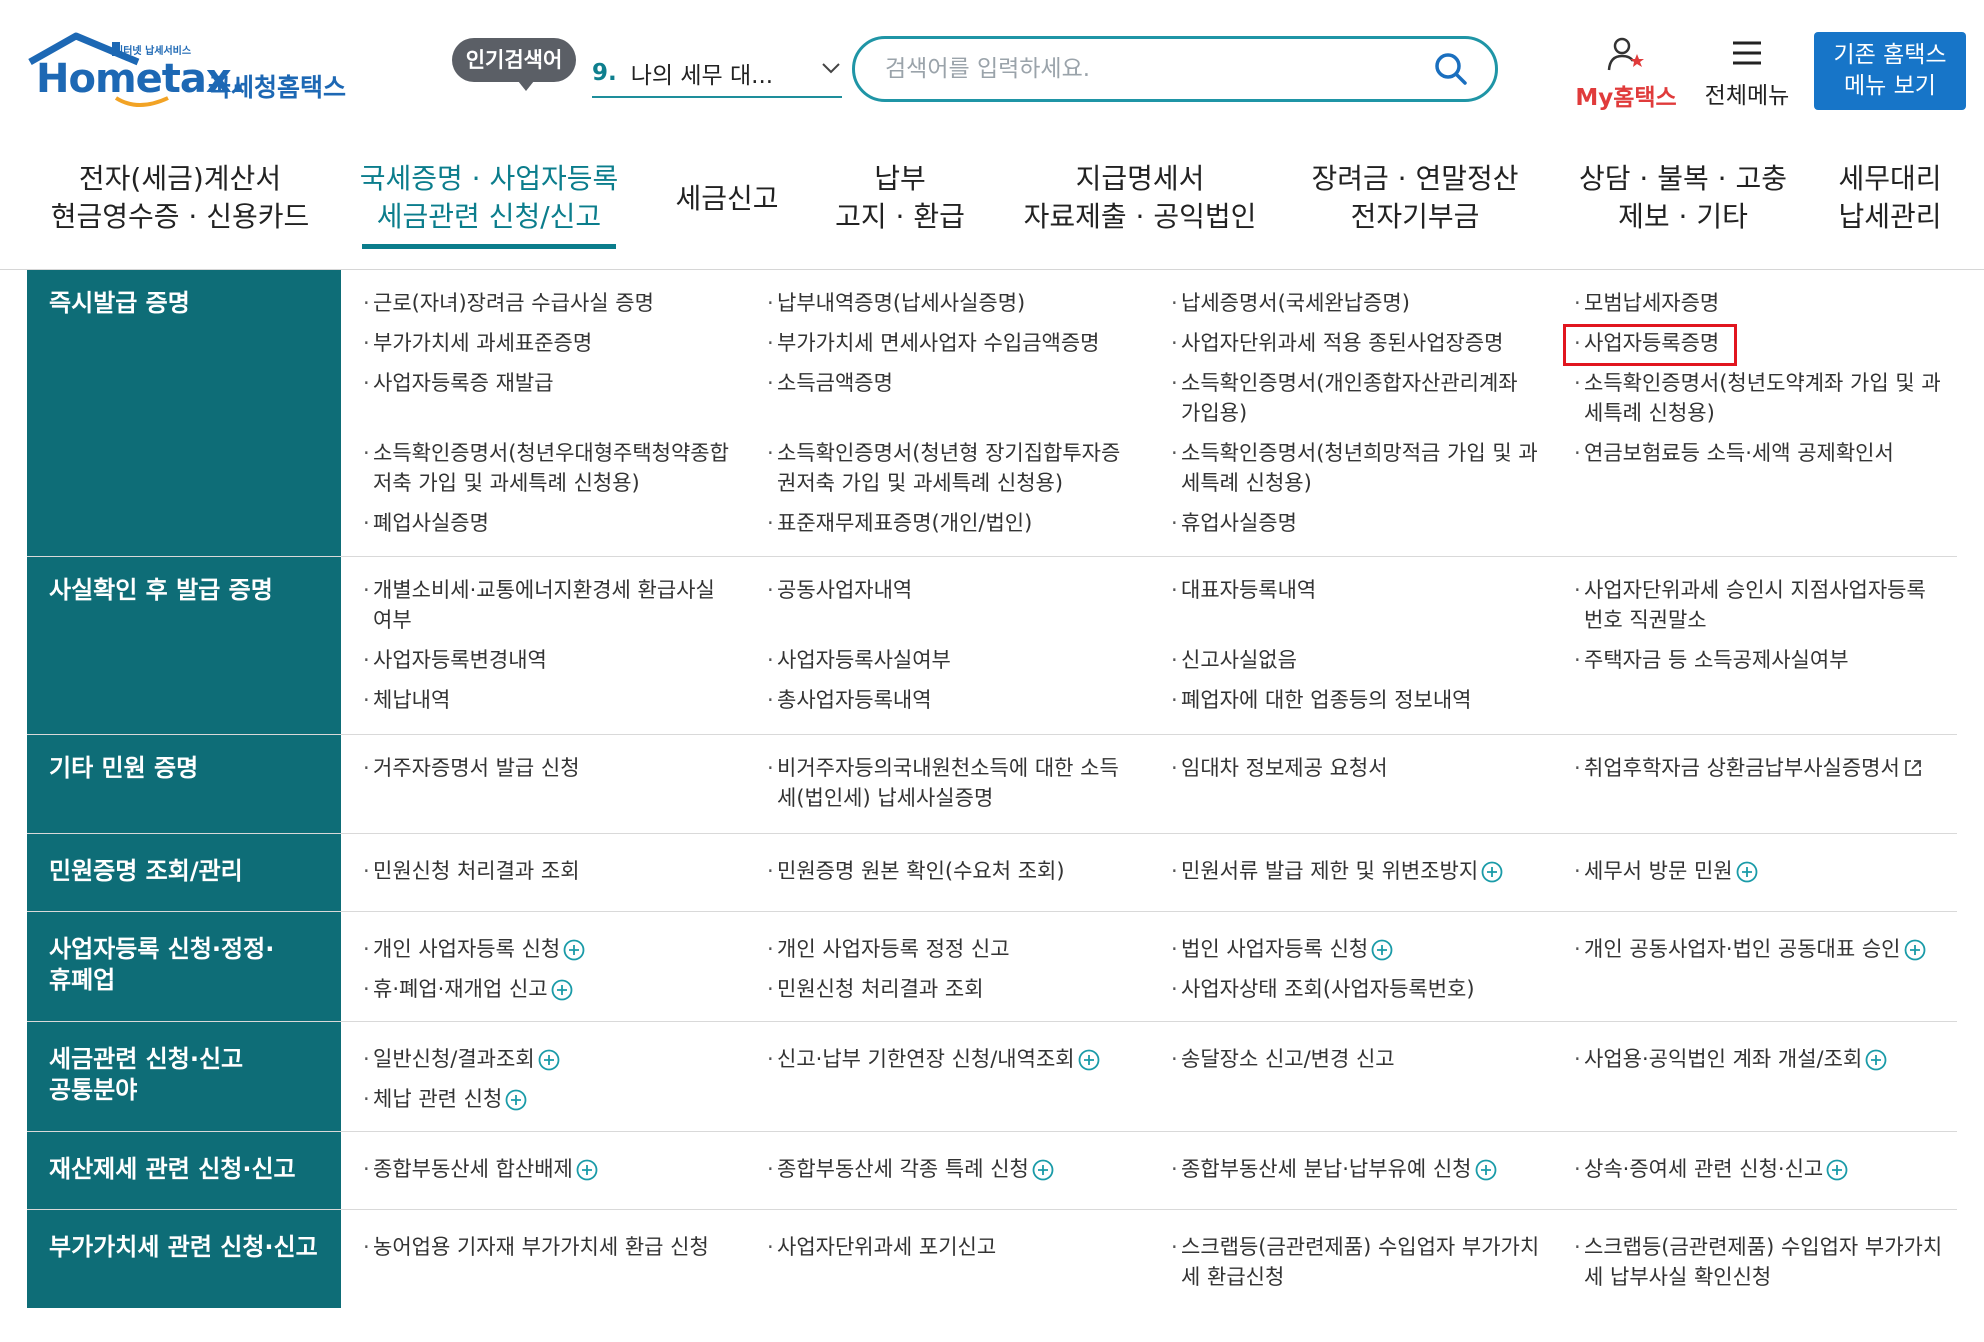 The height and width of the screenshot is (1342, 1984). I want to click on nav-tab-consulting: 상담 · 불복 · 고충 제보 · 기타, so click(1683, 198).